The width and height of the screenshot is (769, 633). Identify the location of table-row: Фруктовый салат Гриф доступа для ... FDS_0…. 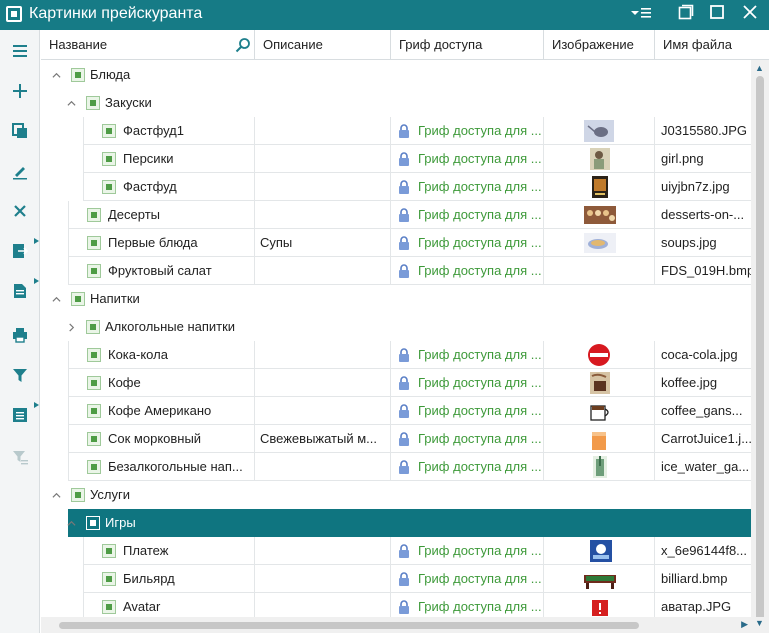
(396, 271).